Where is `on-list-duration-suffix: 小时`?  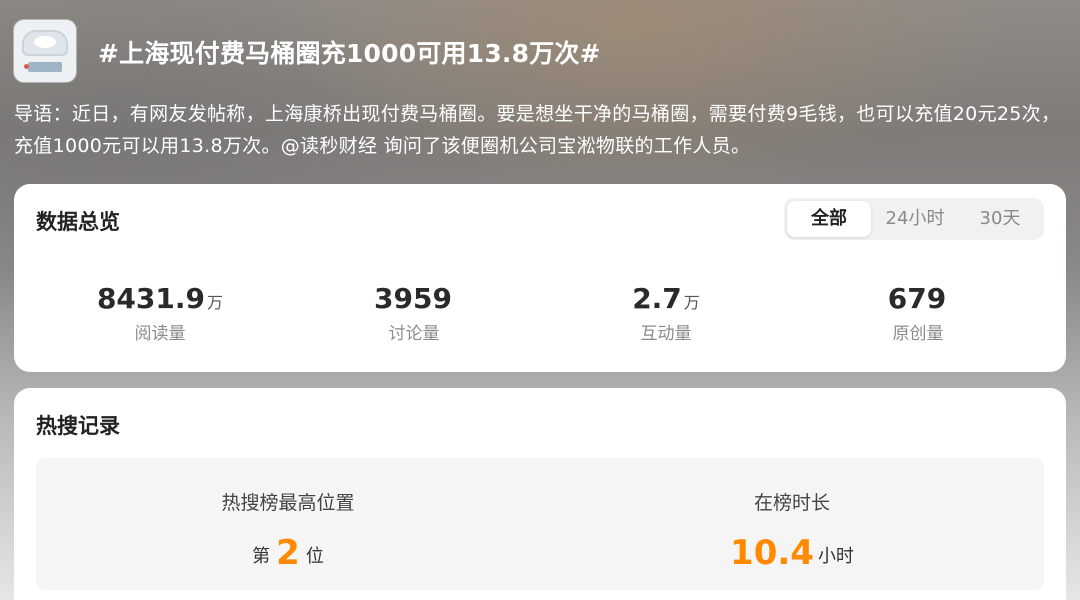
on-list-duration-suffix: 小时 is located at coordinates (835, 556).